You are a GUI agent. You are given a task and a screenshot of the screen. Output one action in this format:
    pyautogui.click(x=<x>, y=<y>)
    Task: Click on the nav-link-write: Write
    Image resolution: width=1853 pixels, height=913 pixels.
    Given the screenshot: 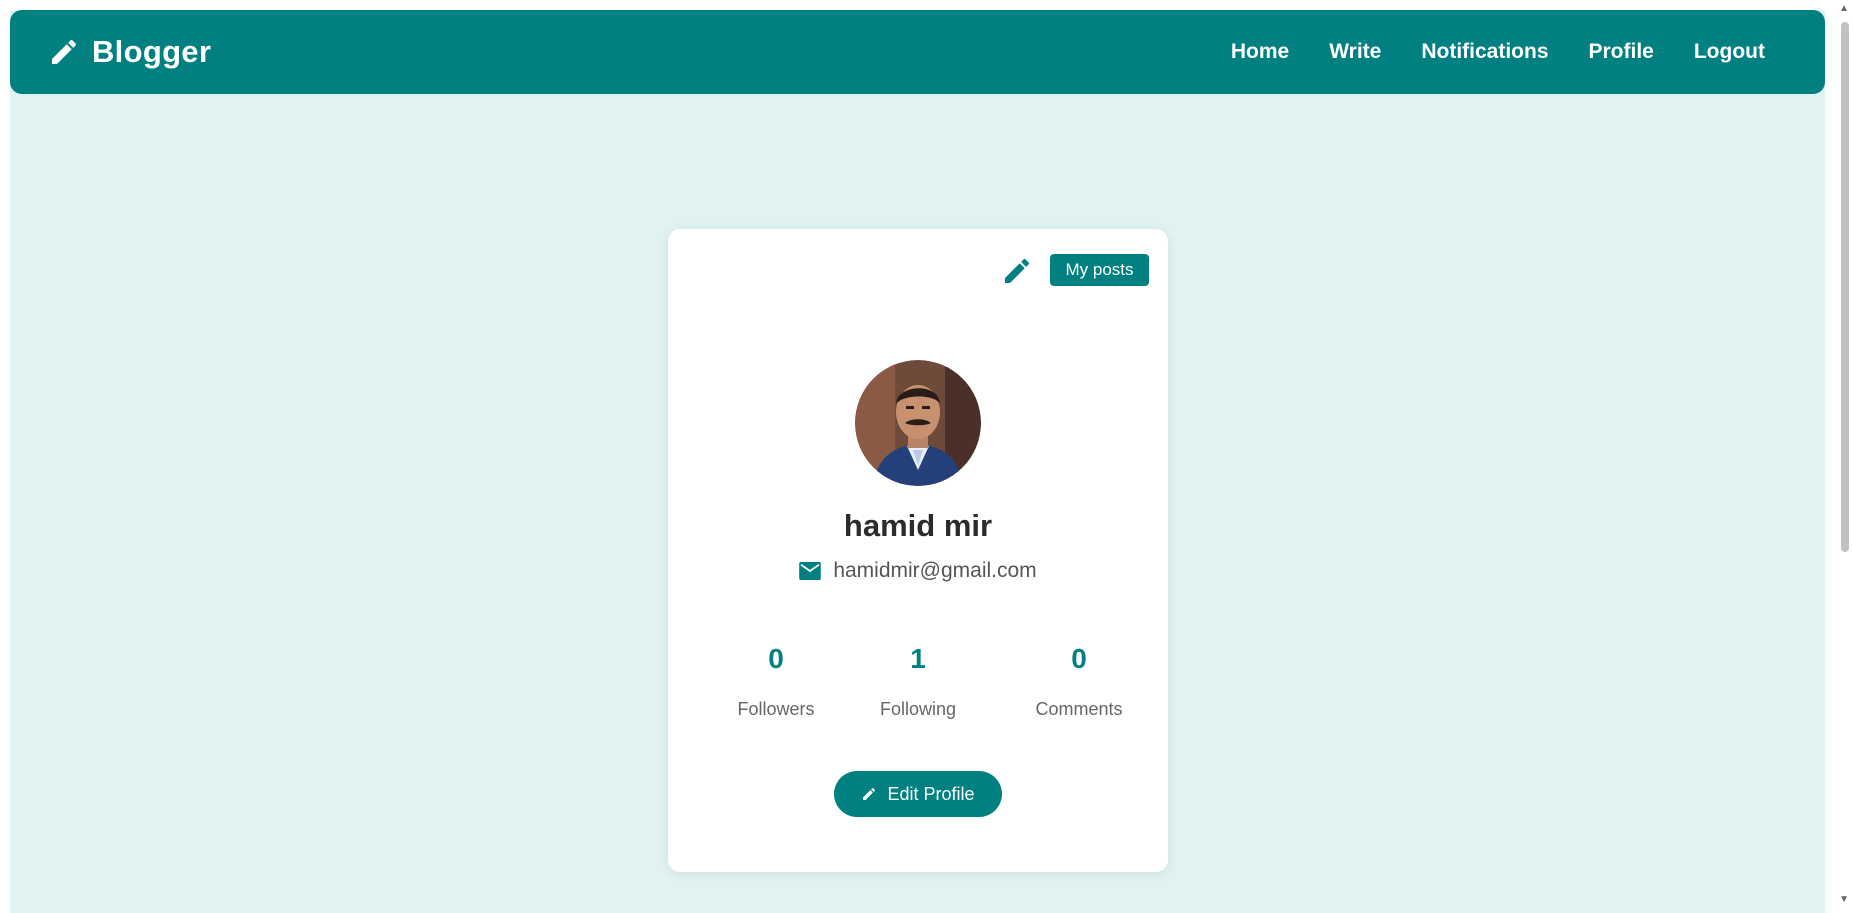 What is the action you would take?
    pyautogui.click(x=1355, y=52)
    